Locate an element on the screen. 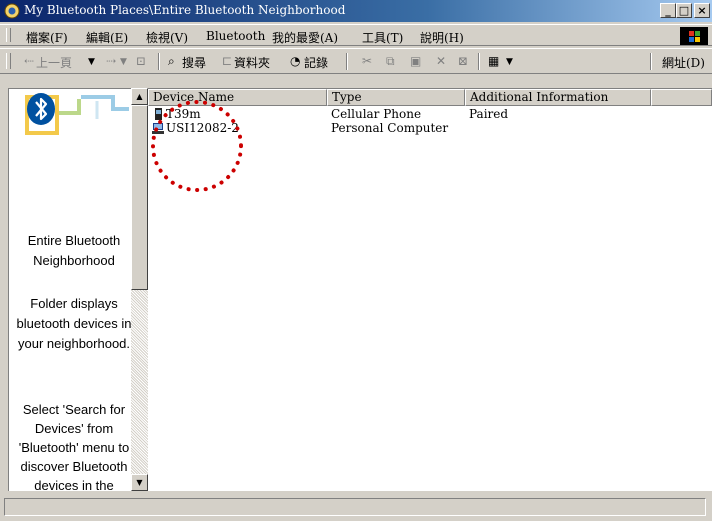  cut-icon: ✂ is located at coordinates (367, 61).